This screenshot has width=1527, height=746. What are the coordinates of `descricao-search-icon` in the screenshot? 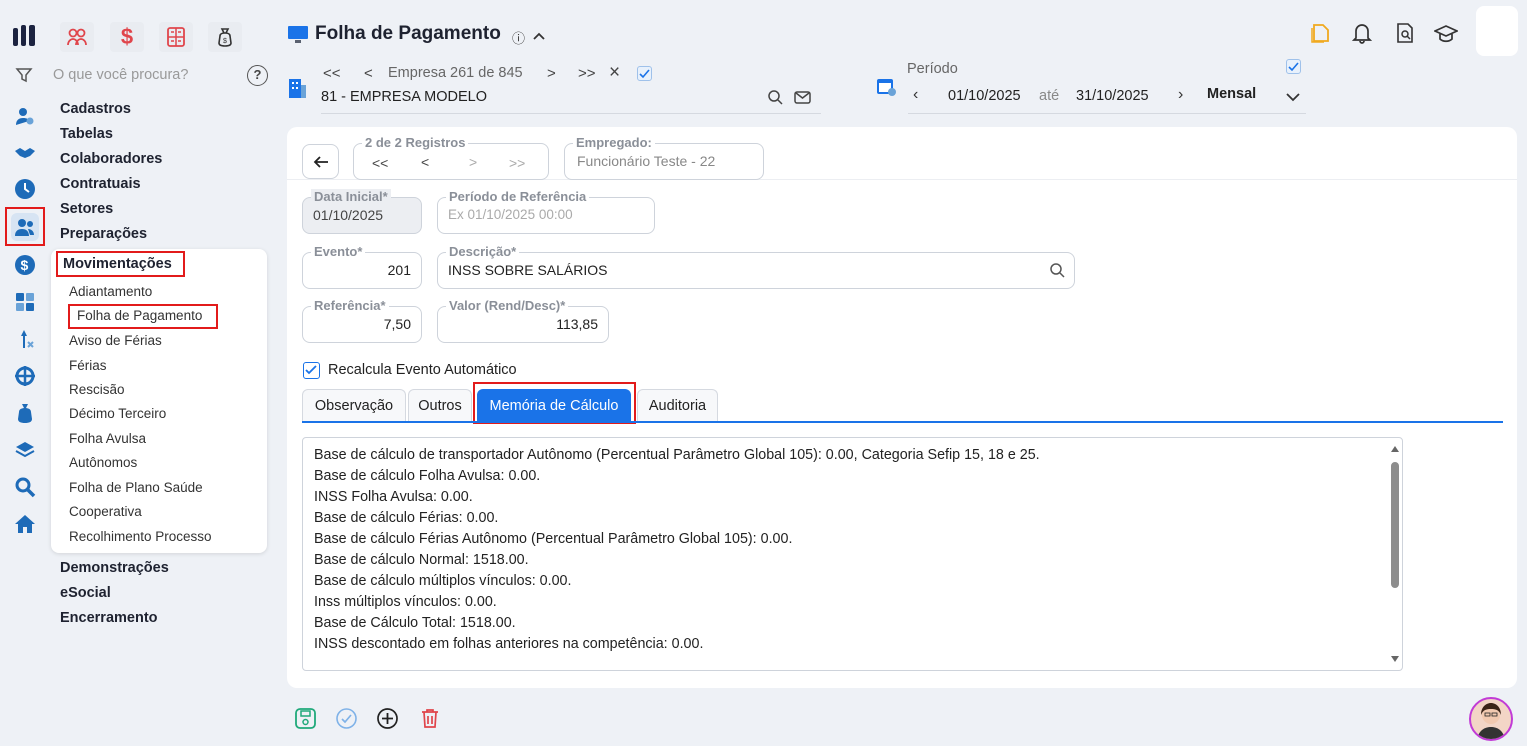 It's located at (1057, 272).